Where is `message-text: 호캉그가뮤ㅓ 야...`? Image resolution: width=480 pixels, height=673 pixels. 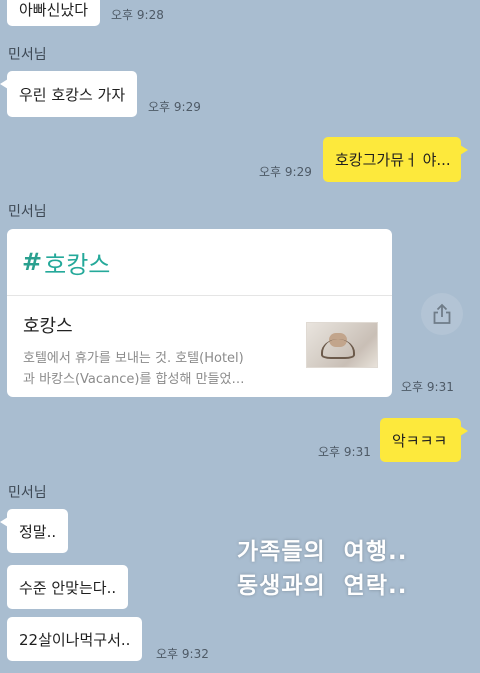 message-text: 호캉그가뮤ㅓ 야... is located at coordinates (393, 160).